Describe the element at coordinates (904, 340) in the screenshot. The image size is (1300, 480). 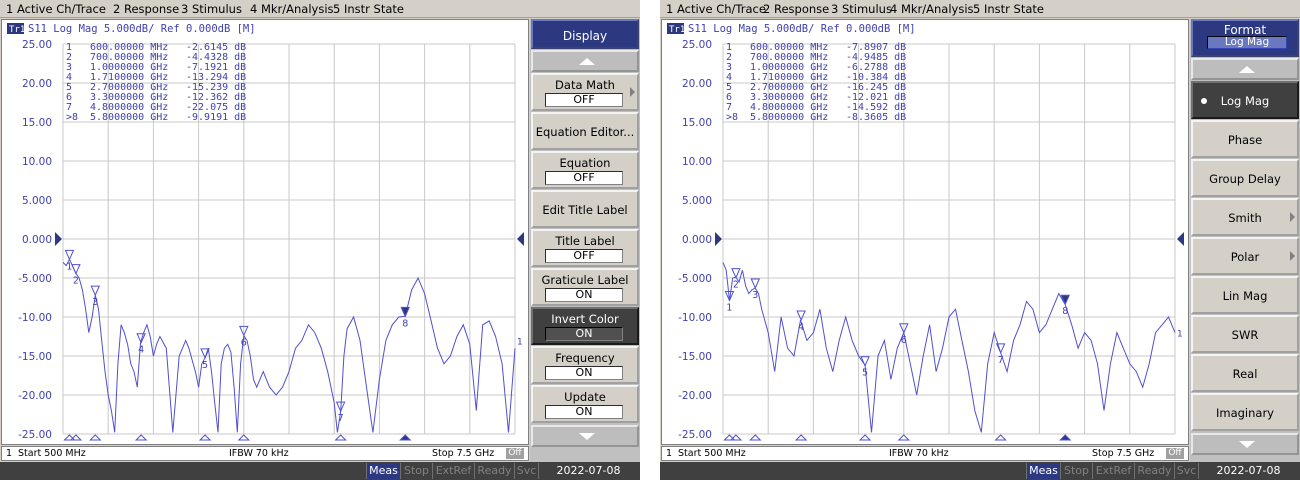
I see `marker-label: 6` at that location.